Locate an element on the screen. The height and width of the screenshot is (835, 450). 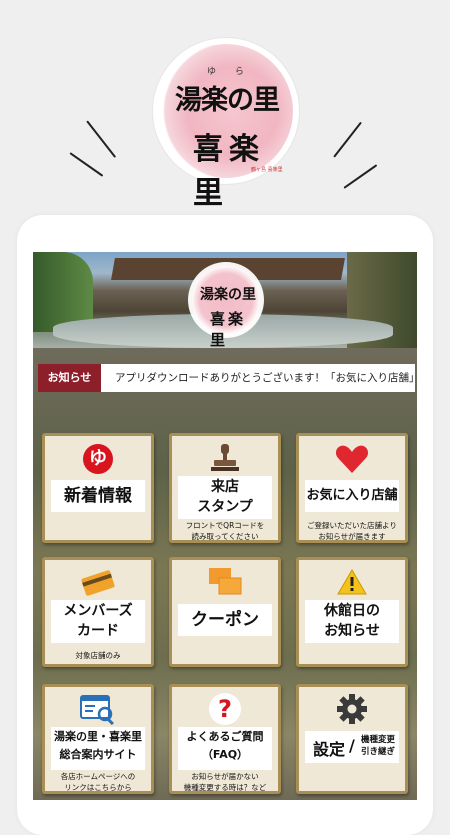
tile-news-title: 新着情報 is located at coordinates (98, 496).